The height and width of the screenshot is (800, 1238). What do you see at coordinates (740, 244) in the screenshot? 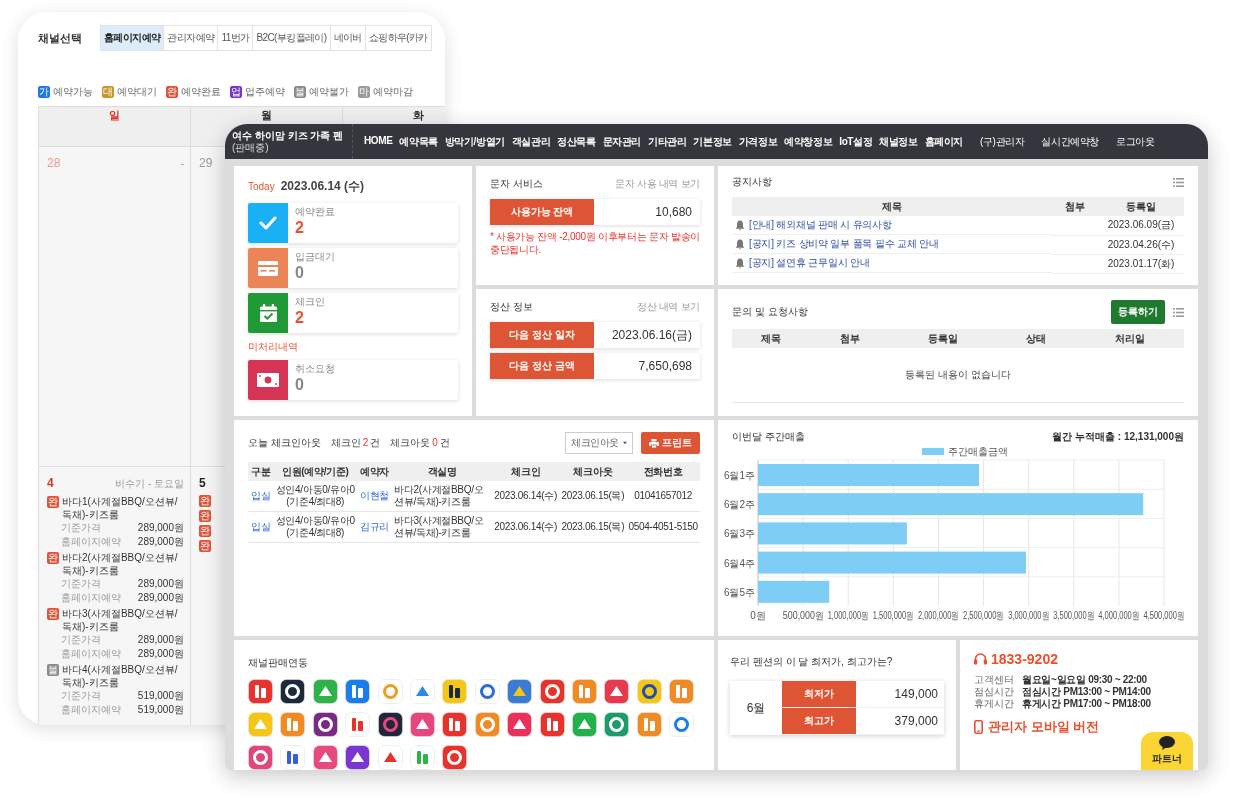
I see `bell-icon` at bounding box center [740, 244].